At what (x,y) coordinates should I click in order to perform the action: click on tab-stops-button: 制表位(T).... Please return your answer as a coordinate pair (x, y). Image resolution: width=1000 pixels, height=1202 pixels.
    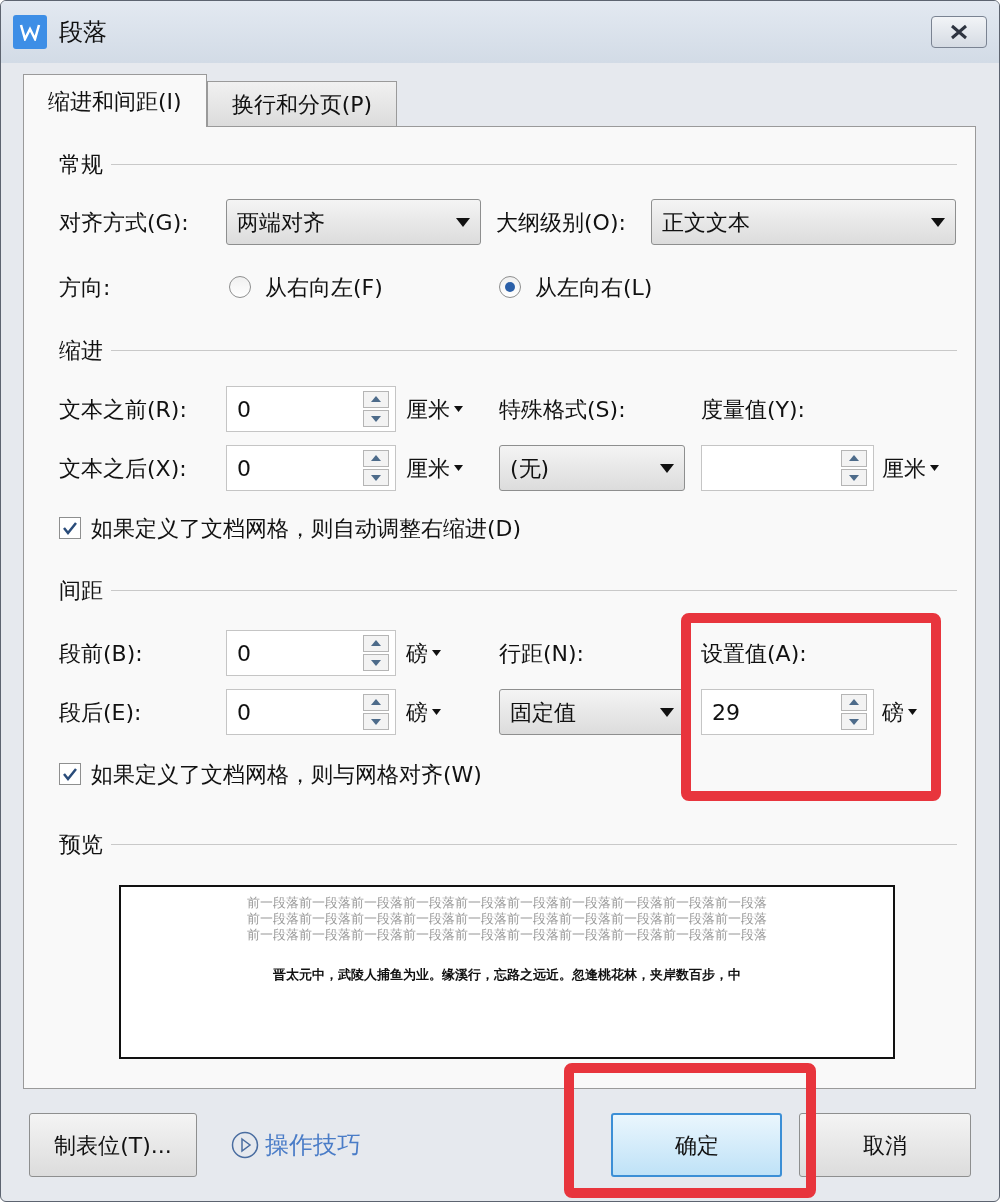
    Looking at the image, I should click on (113, 1145).